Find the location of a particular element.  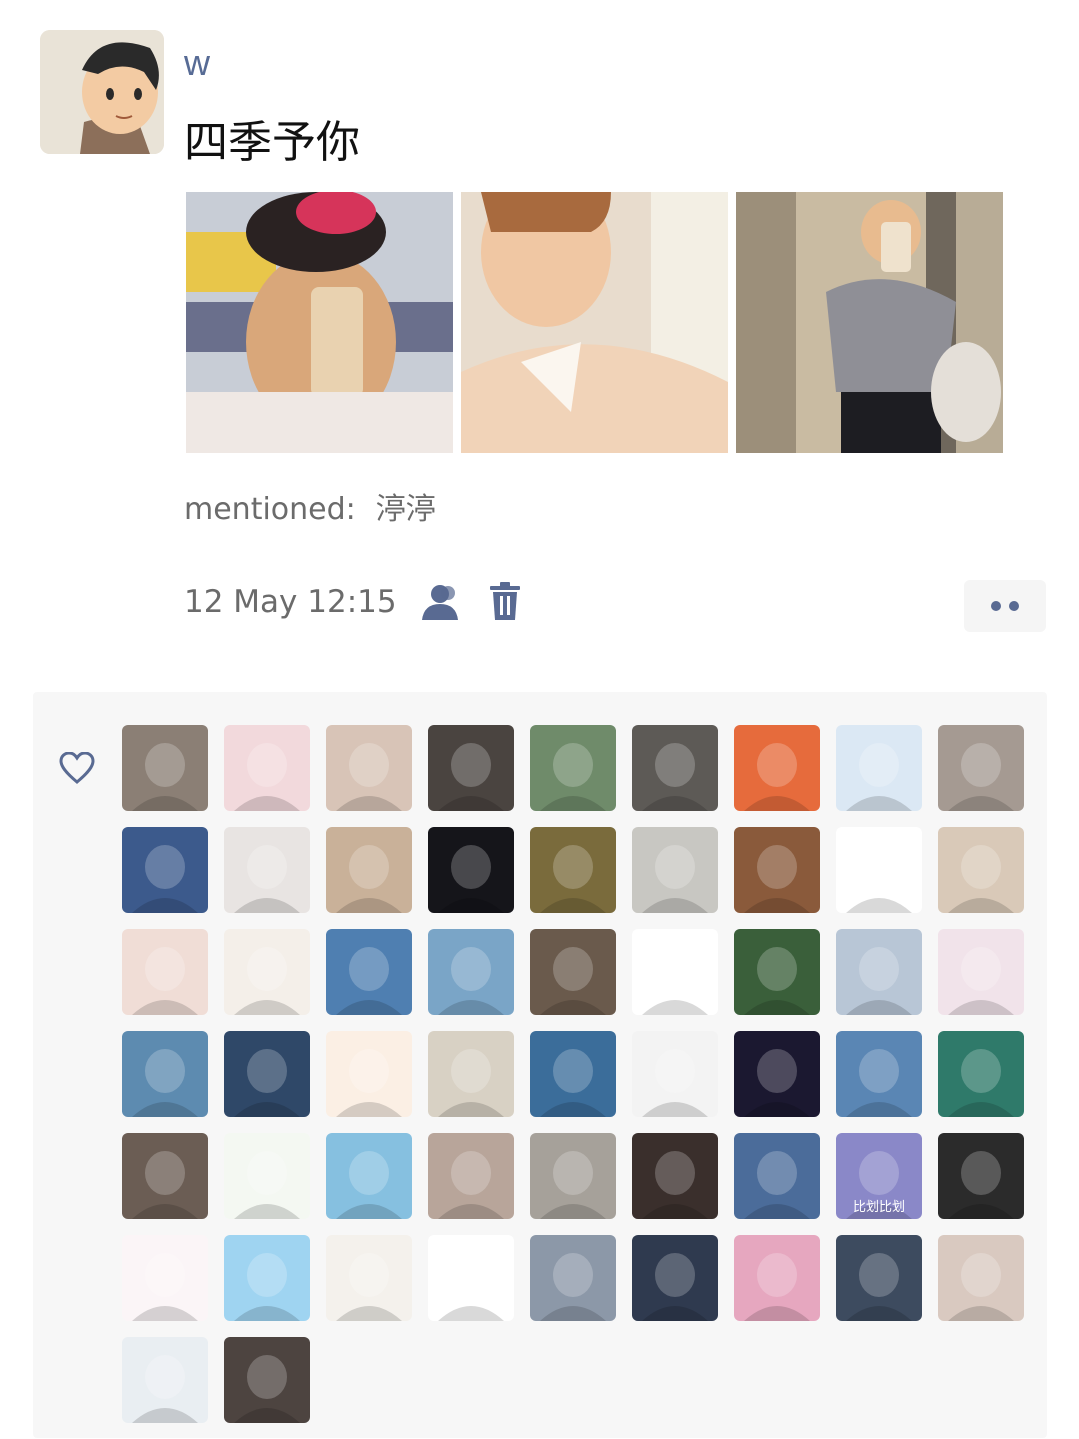

liker-avatar: 比划比划 is located at coordinates (879, 1176).